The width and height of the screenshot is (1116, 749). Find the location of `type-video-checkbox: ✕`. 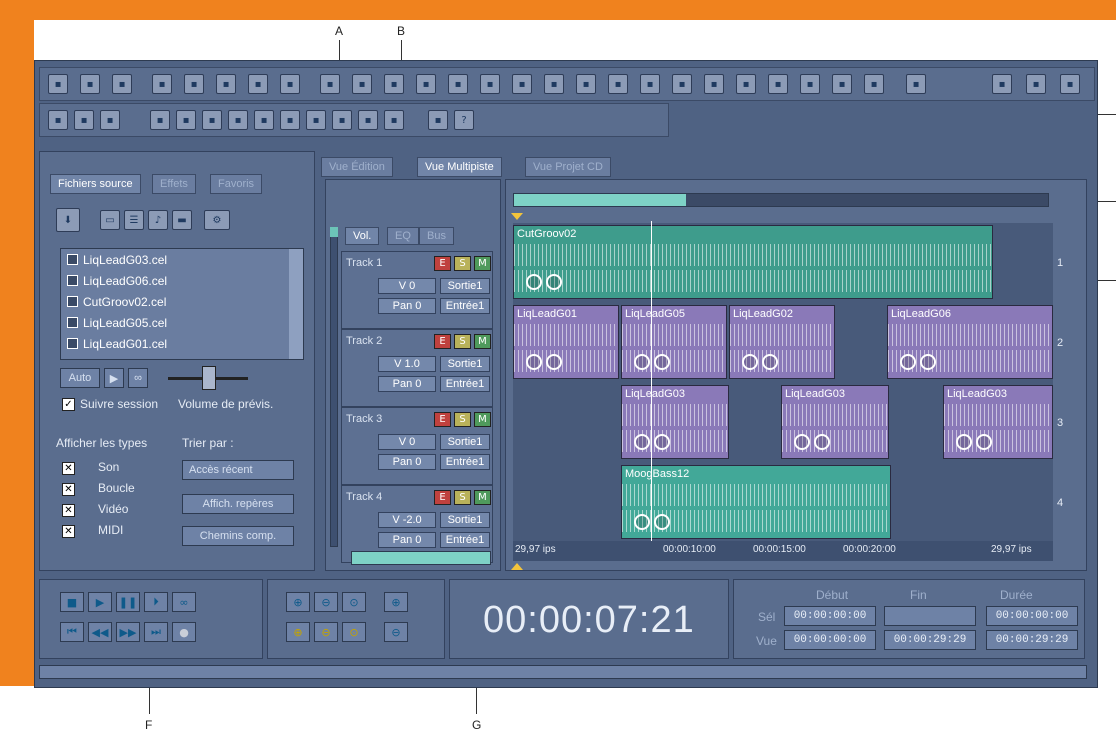

type-video-checkbox: ✕ is located at coordinates (68, 510).